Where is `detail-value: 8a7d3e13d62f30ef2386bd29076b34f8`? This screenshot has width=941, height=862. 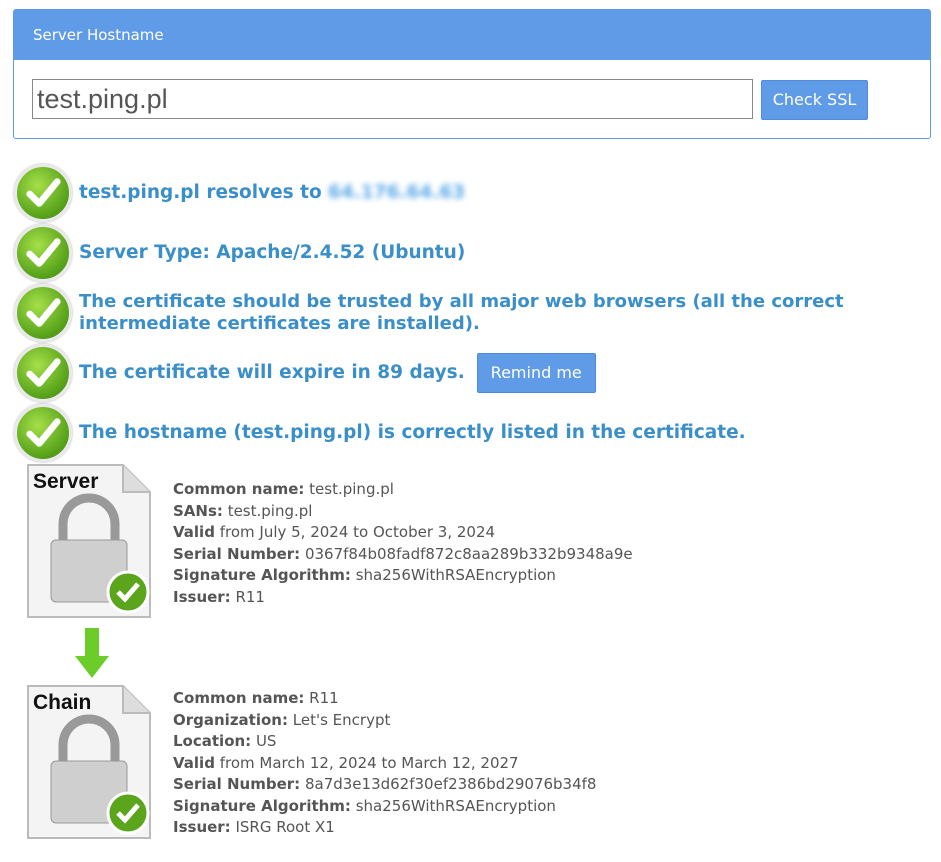 detail-value: 8a7d3e13d62f30ef2386bd29076b34f8 is located at coordinates (450, 784).